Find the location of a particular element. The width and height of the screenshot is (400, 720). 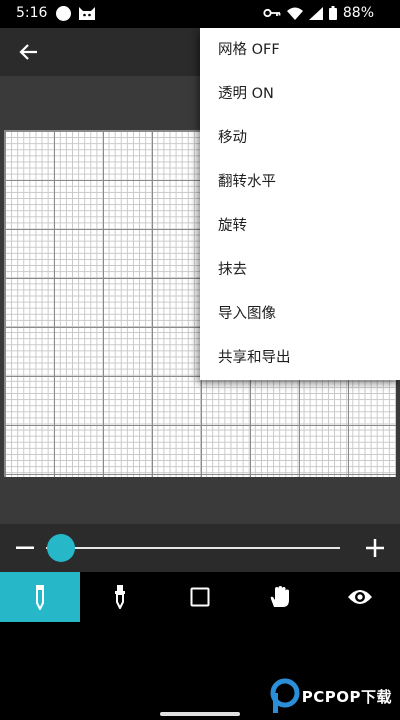

slider-thumb is located at coordinates (60, 548).